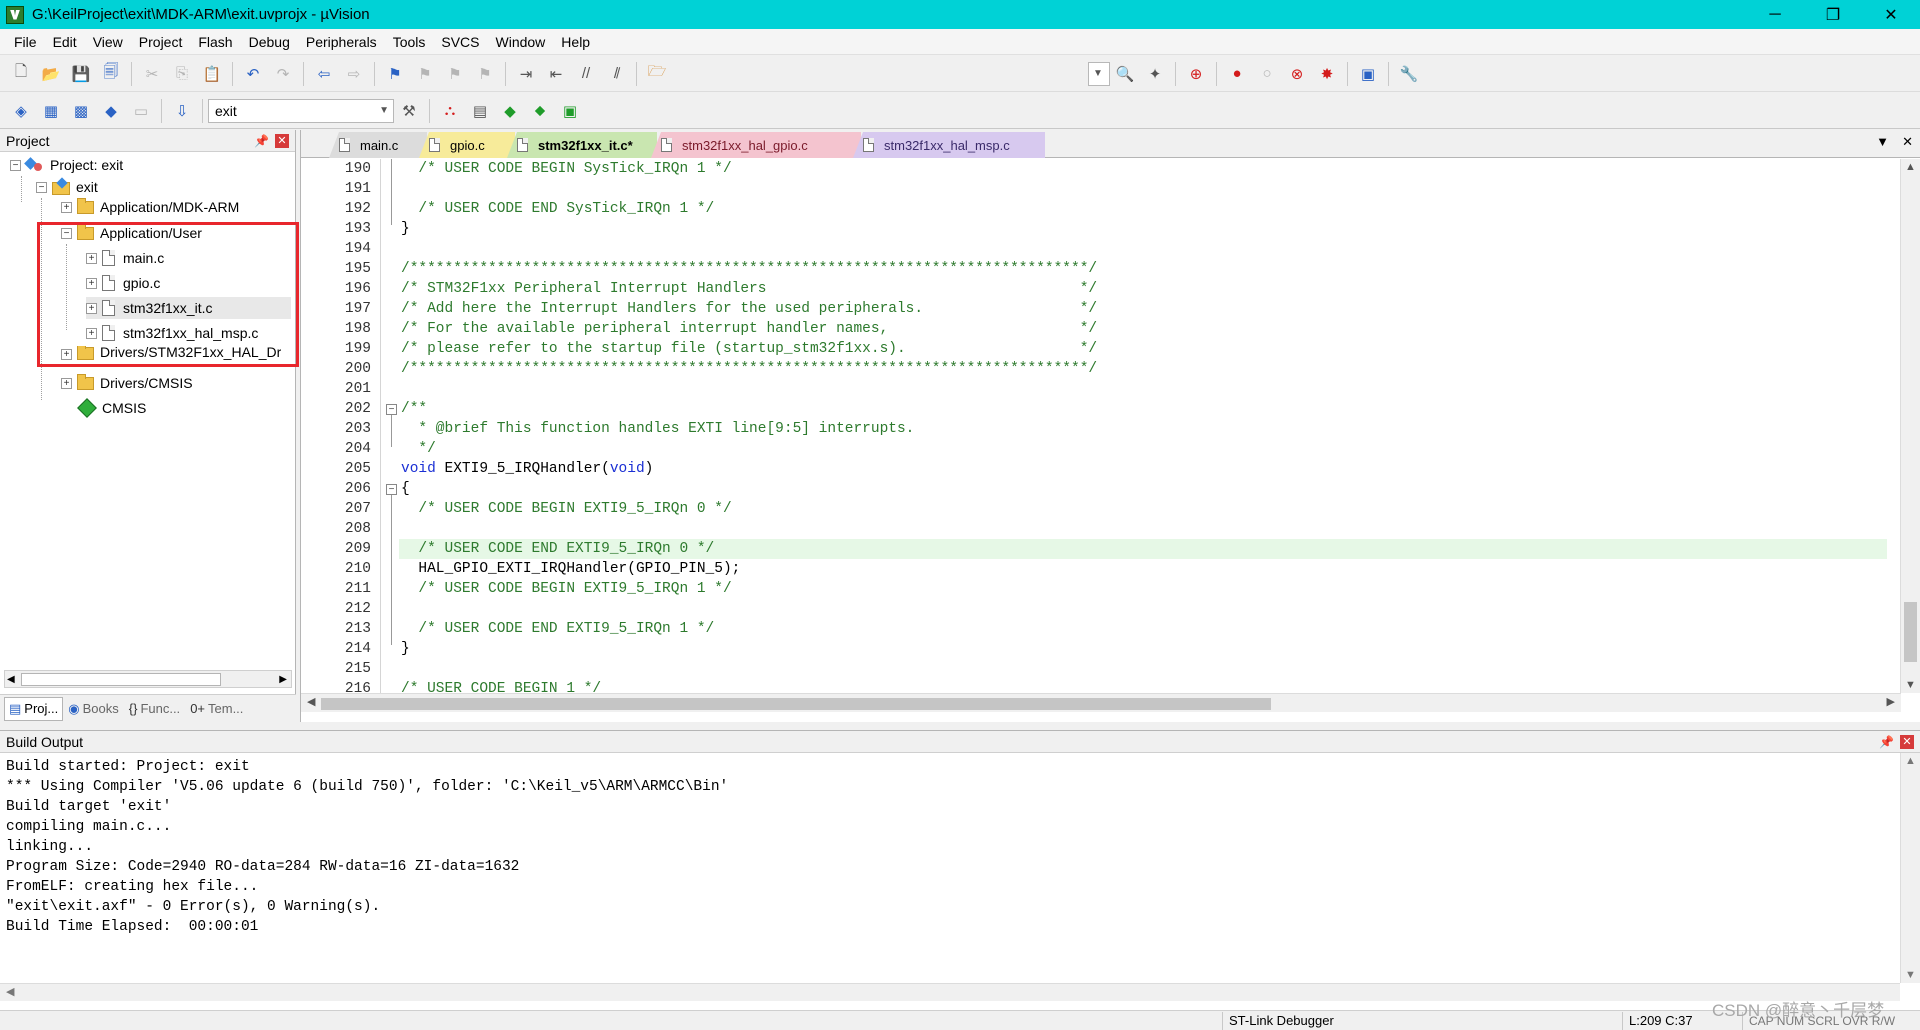  Describe the element at coordinates (1910, 868) in the screenshot. I see `build-vertical-scrollbar: ▲ ▼` at that location.